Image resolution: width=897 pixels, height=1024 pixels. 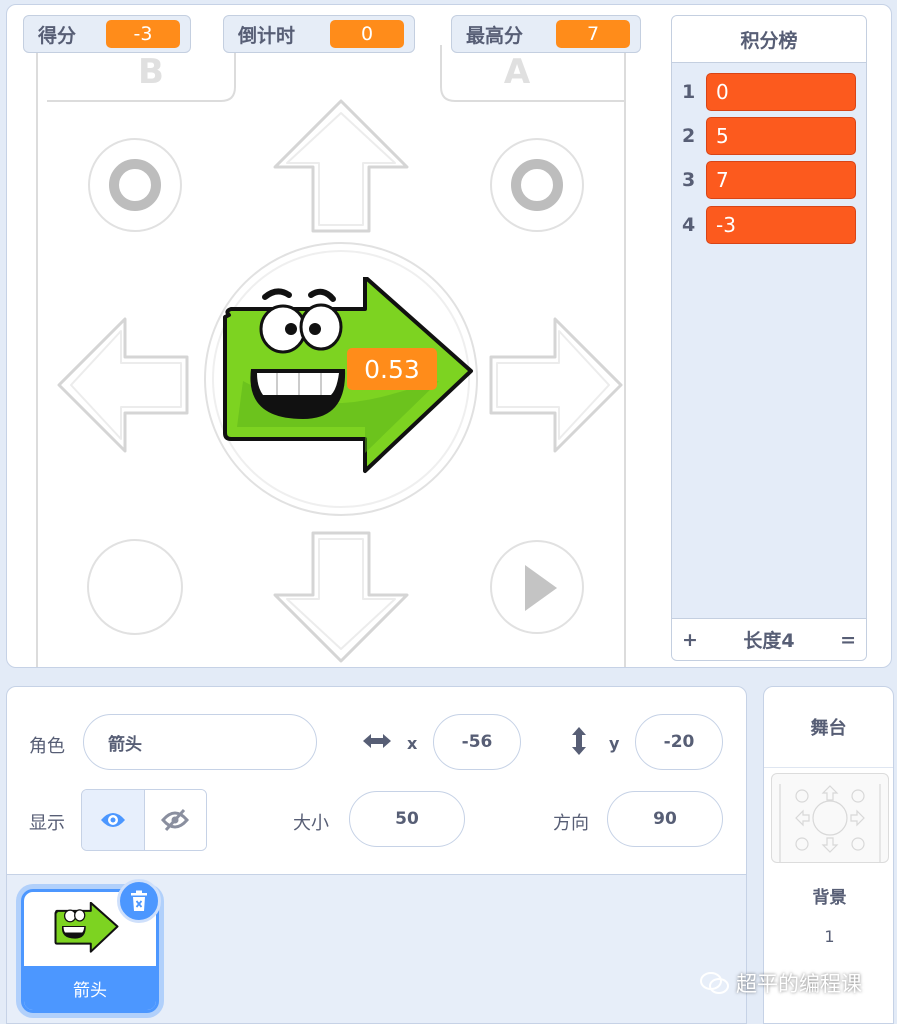 I want to click on size-input: 50, so click(x=407, y=819).